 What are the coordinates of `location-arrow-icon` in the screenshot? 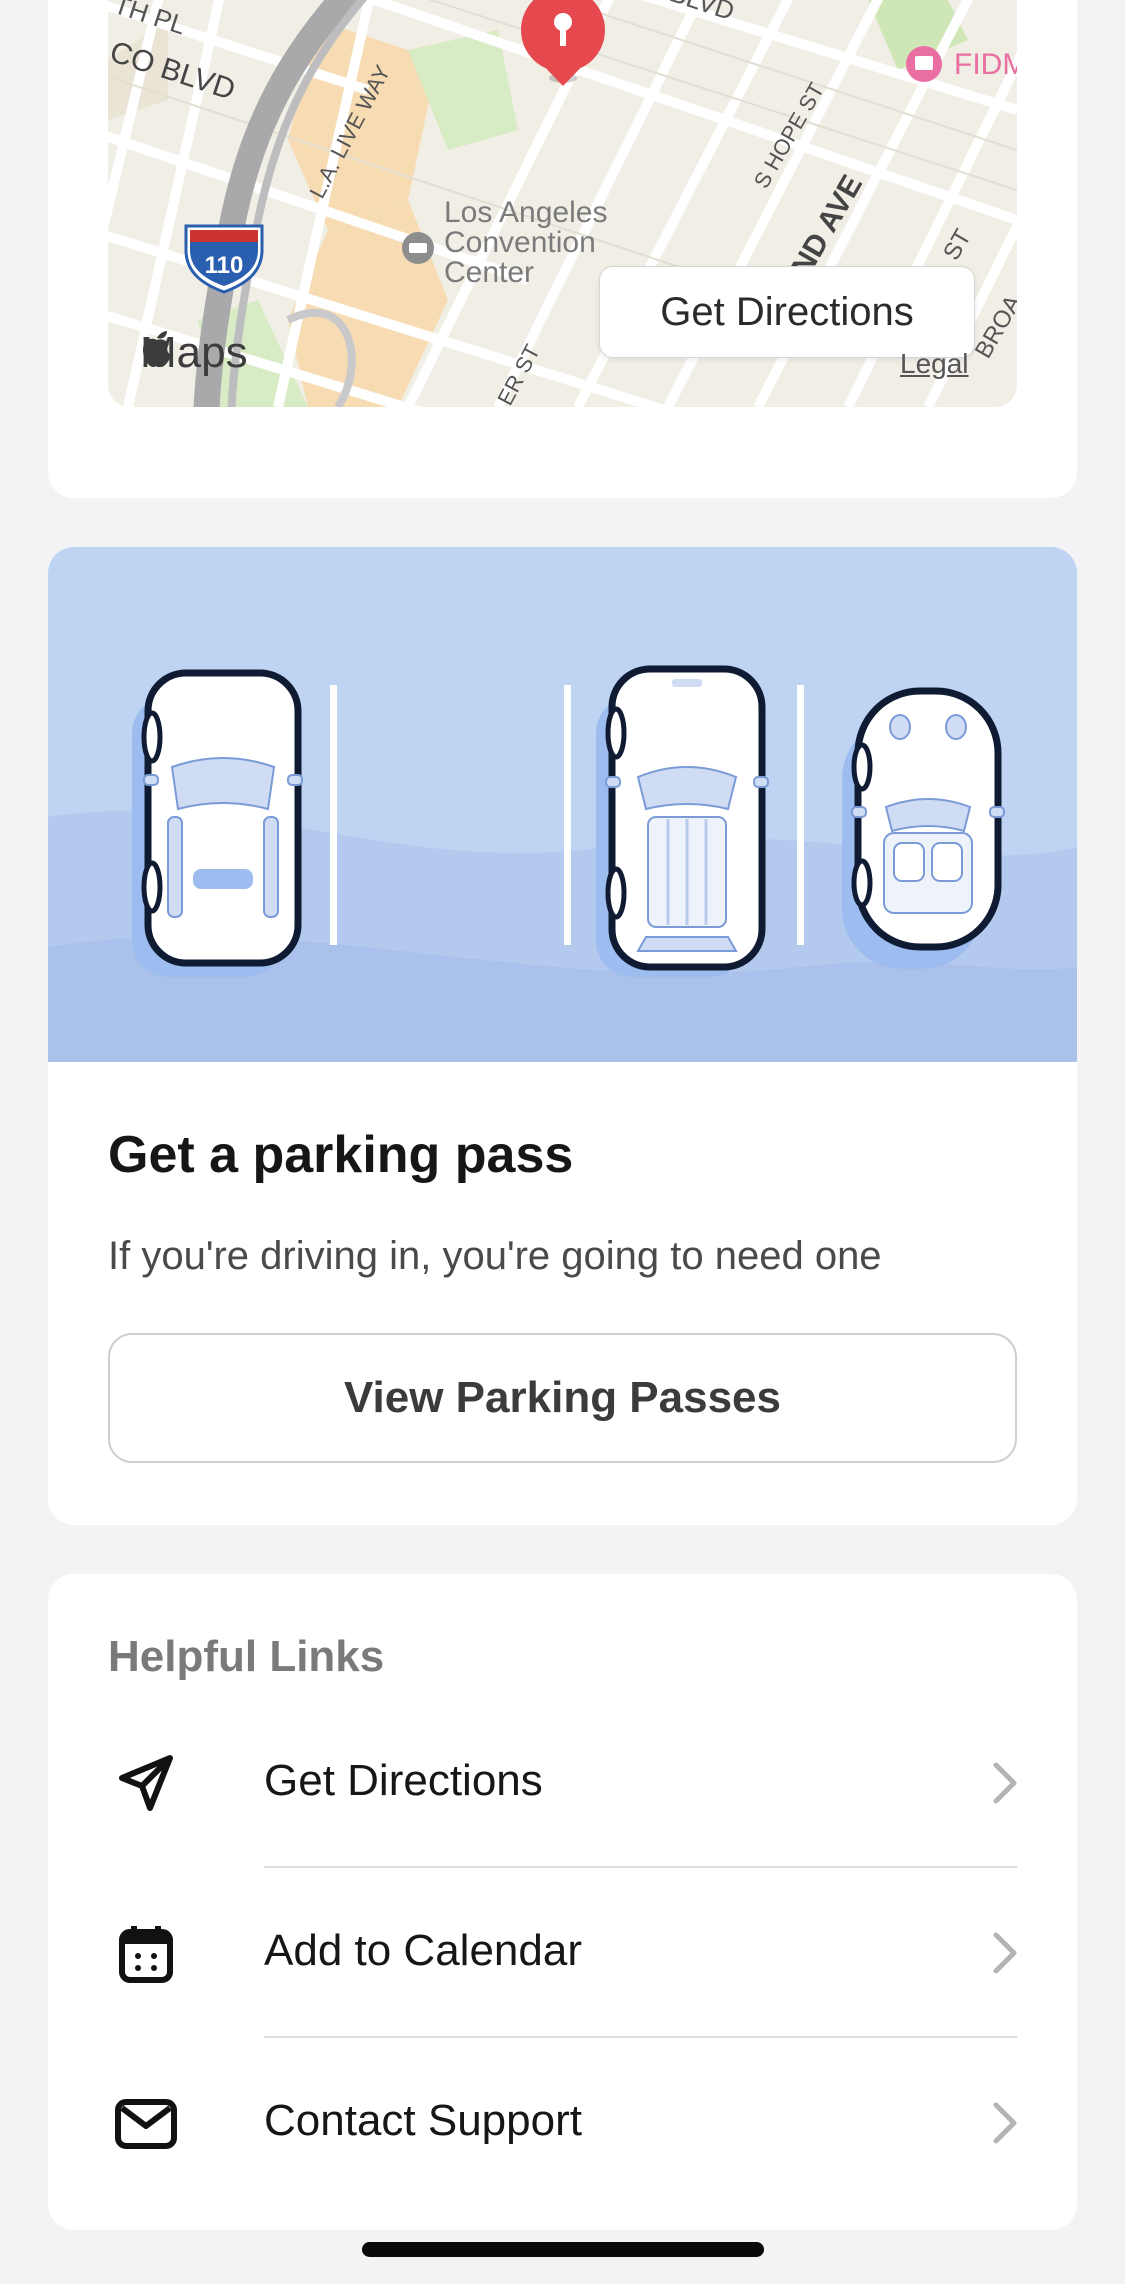 It's located at (146, 1783).